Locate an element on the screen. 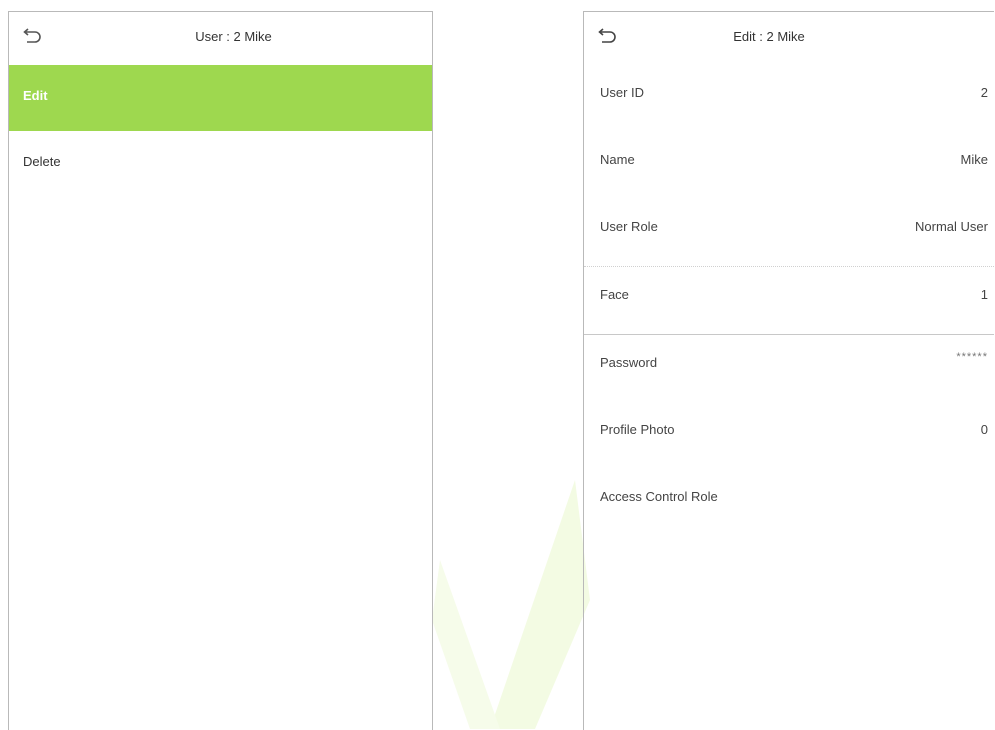 The width and height of the screenshot is (995, 730). edit-user-titlebar: Edit : 2 Mike is located at coordinates (789, 38).